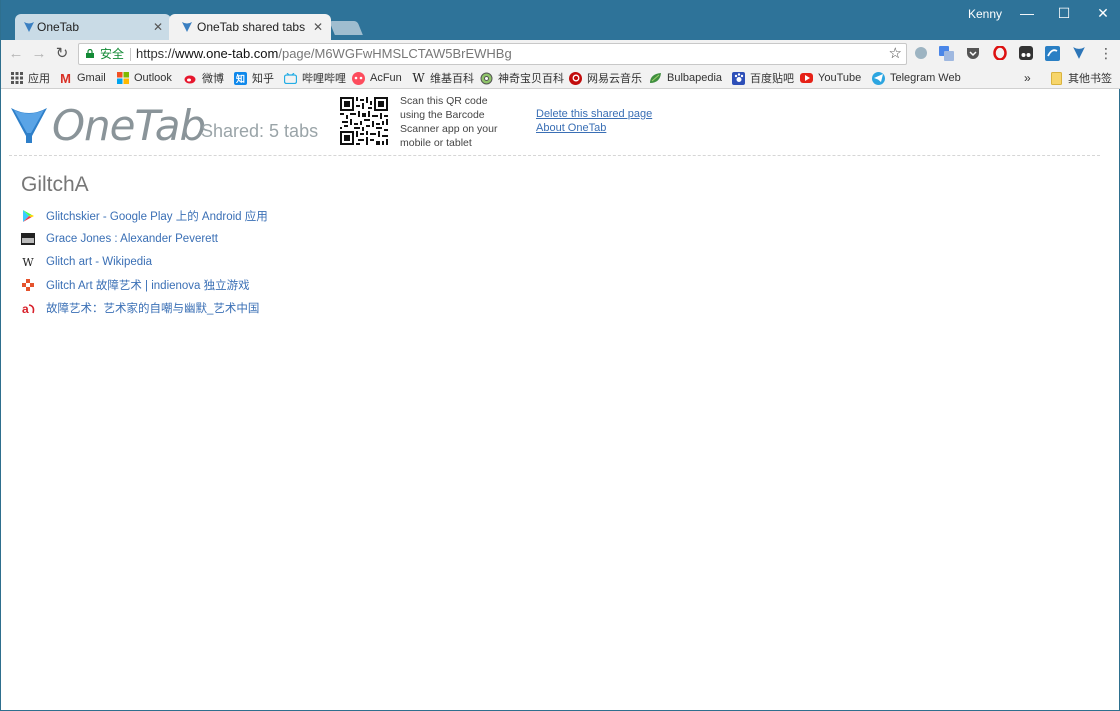 The width and height of the screenshot is (1120, 711). I want to click on bookmark-label: Telegram Web, so click(925, 78).